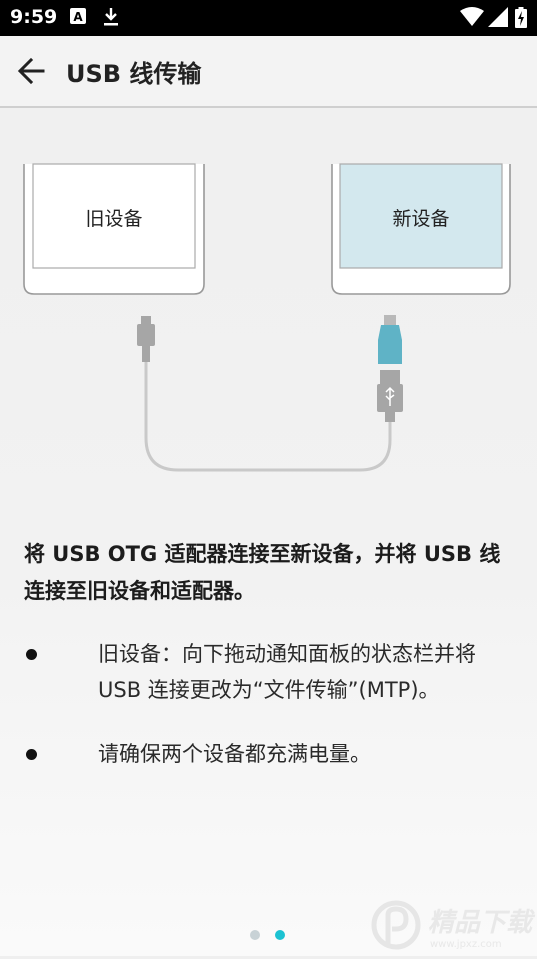 The height and width of the screenshot is (959, 537). I want to click on old-device-label: 旧设备, so click(113, 219).